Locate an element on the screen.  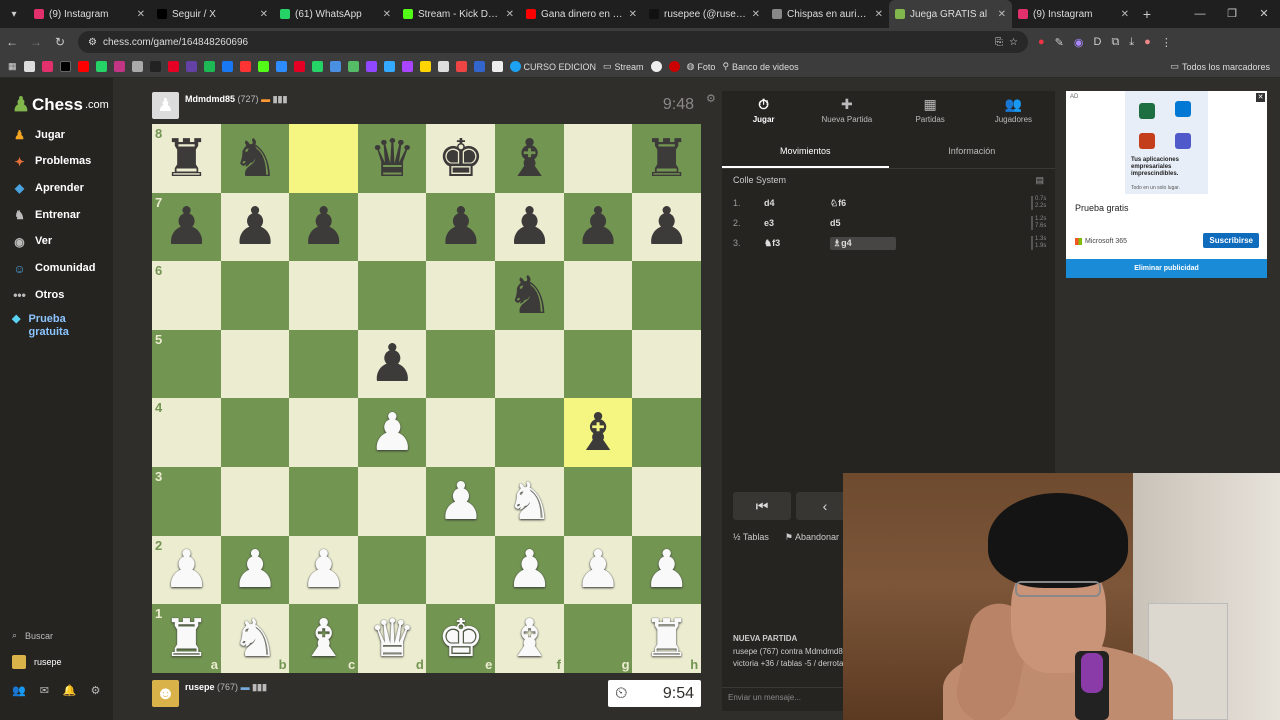
board-square-h3 is located at coordinates (667, 501).